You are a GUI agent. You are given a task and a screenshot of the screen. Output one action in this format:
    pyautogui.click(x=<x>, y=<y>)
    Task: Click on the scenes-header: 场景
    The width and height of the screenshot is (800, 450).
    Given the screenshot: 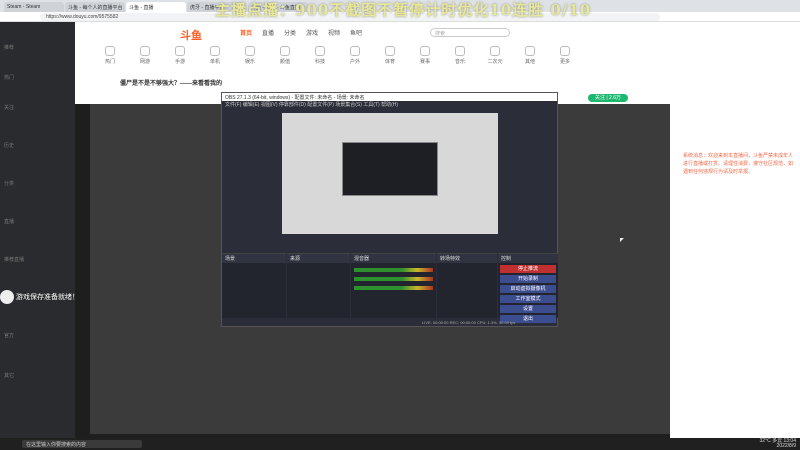 What is the action you would take?
    pyautogui.click(x=254, y=258)
    